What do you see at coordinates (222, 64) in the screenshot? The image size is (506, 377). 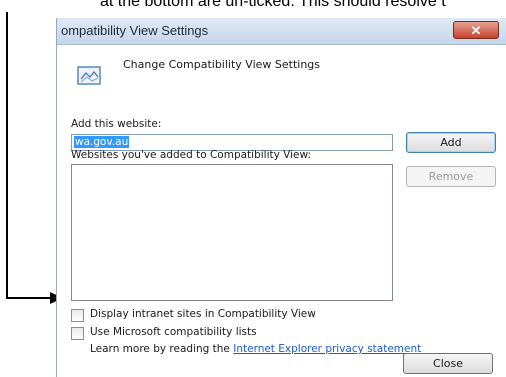 I see `header-title: Change Compatibility View Settings` at bounding box center [222, 64].